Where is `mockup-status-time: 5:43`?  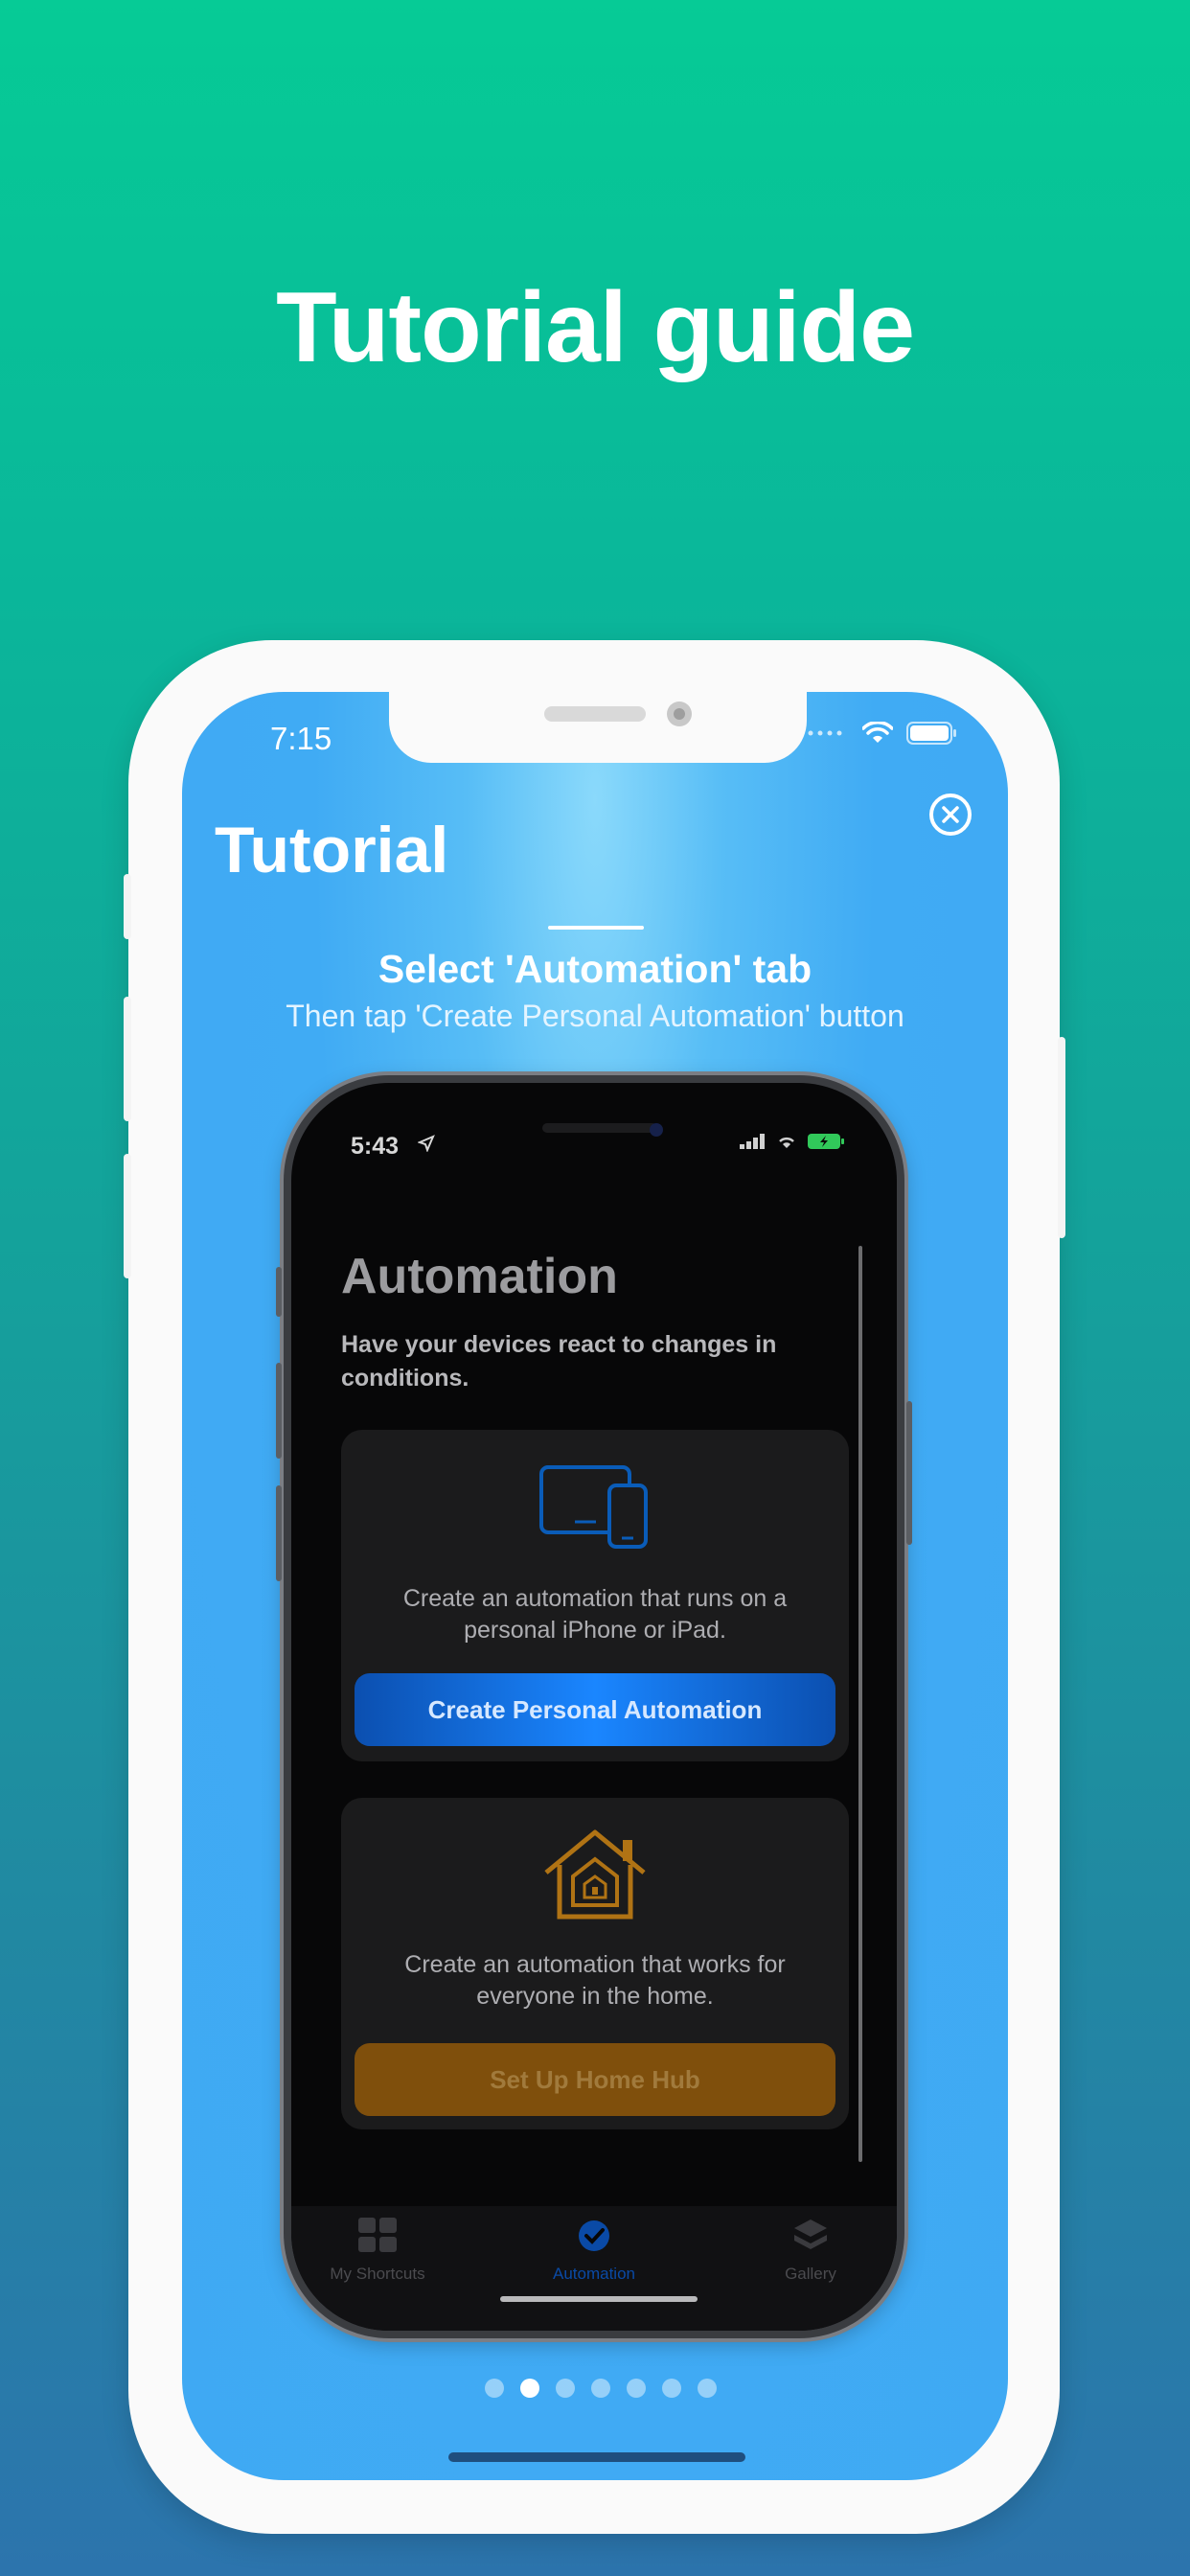
mockup-status-time: 5:43 is located at coordinates (375, 1146).